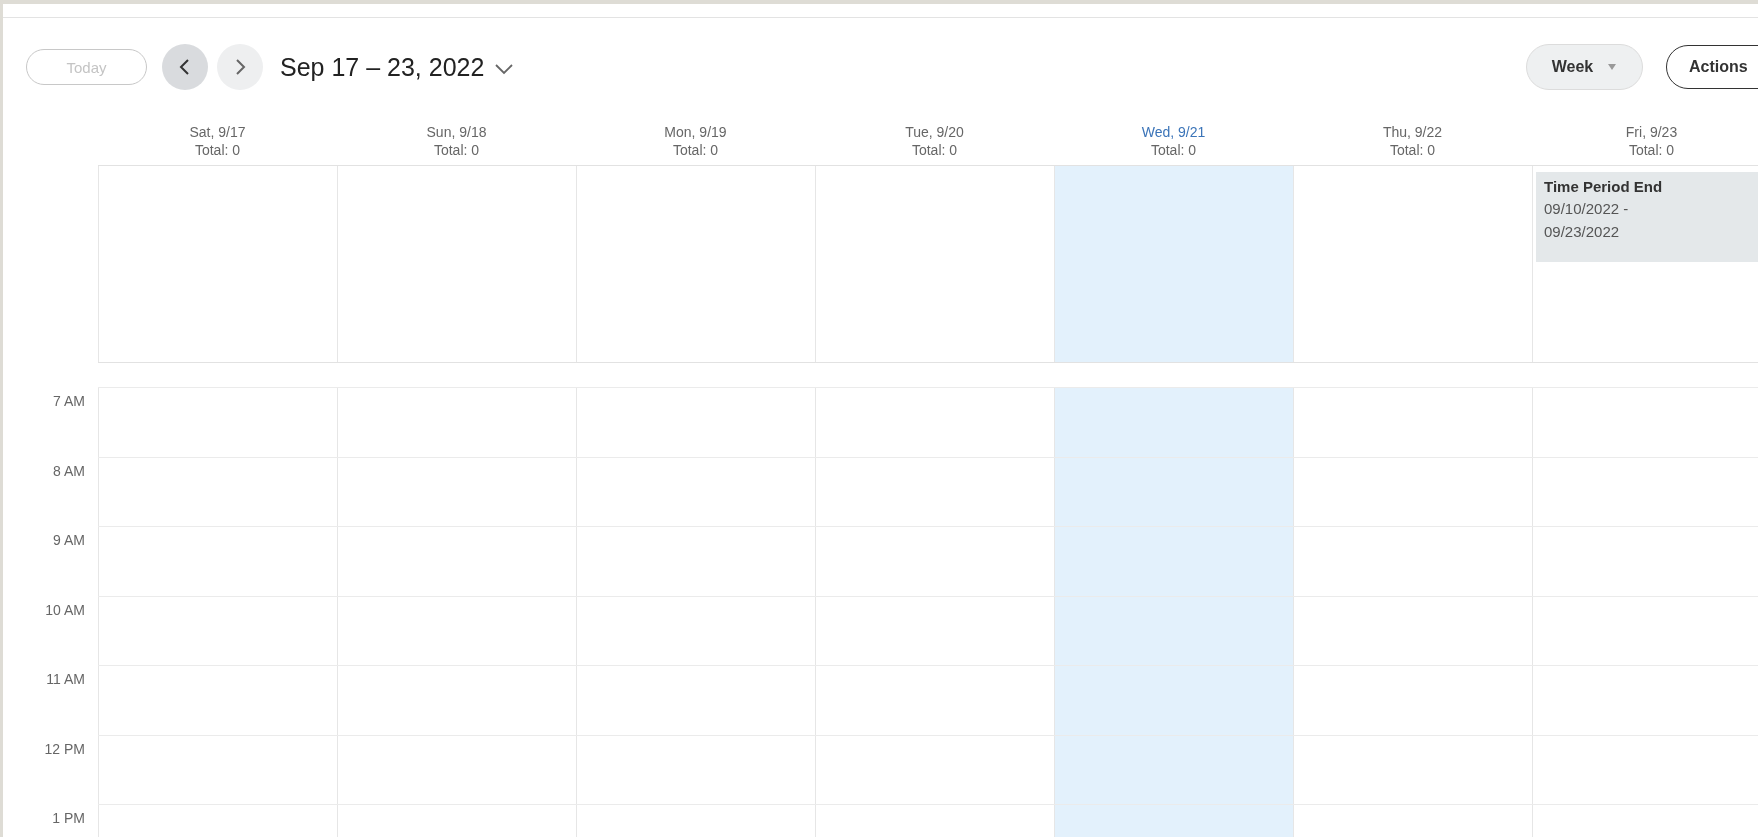 This screenshot has height=837, width=1758. What do you see at coordinates (1586, 209) in the screenshot?
I see `event-dates: 09/10/2022 -` at bounding box center [1586, 209].